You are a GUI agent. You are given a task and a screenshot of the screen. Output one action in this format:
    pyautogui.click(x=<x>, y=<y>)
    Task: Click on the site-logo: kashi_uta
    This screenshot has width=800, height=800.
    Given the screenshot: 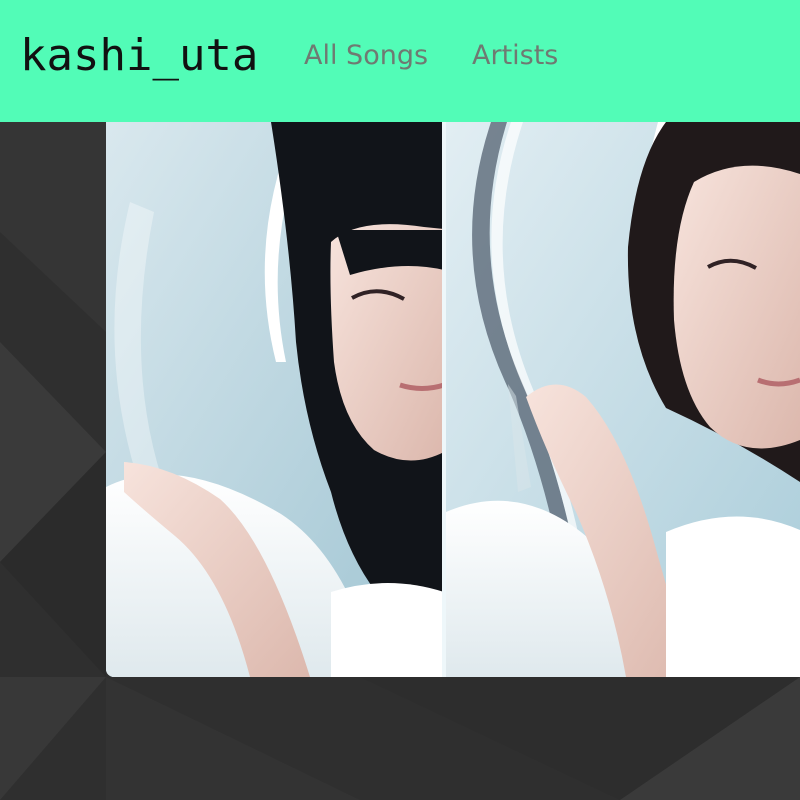 What is the action you would take?
    pyautogui.click(x=139, y=56)
    